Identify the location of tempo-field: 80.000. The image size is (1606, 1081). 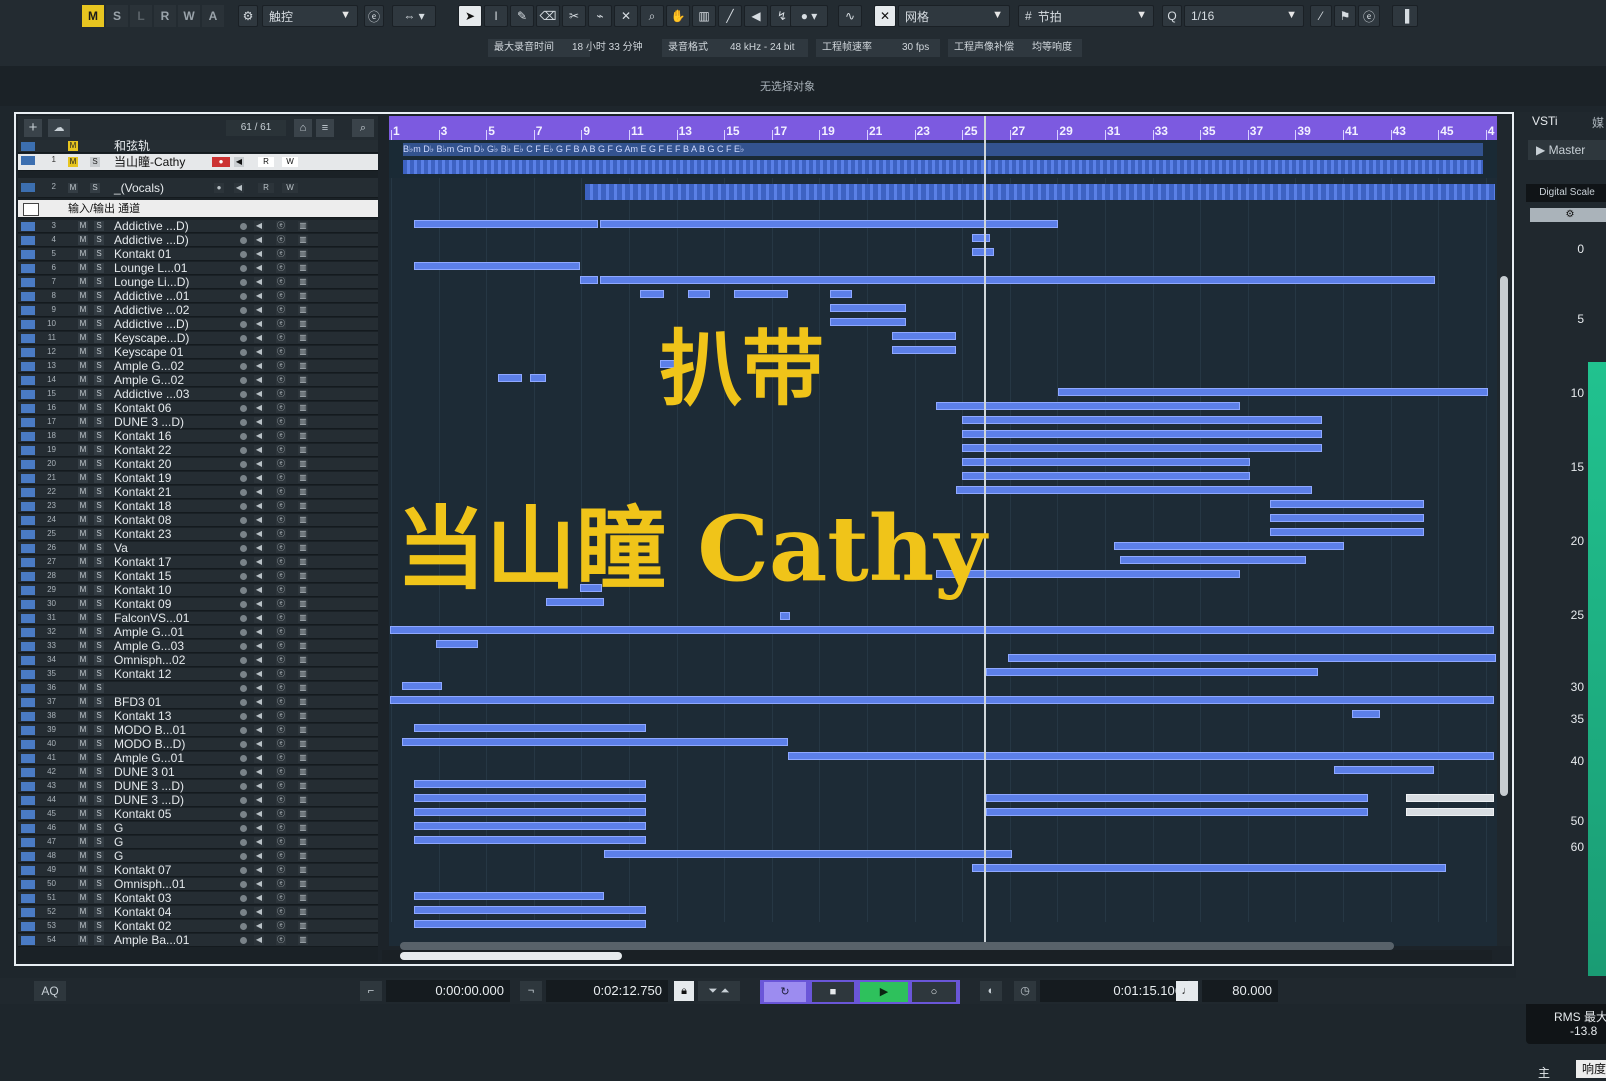
(1240, 991).